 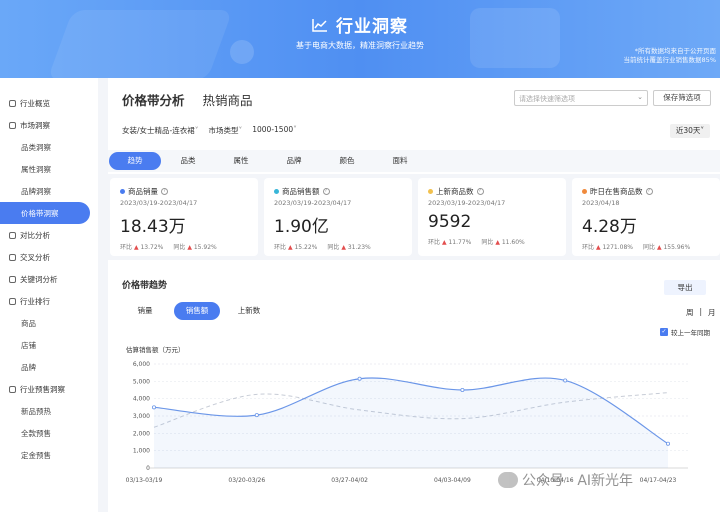 What do you see at coordinates (35, 301) in the screenshot?
I see `sidebar-item-label: 行业排行` at bounding box center [35, 301].